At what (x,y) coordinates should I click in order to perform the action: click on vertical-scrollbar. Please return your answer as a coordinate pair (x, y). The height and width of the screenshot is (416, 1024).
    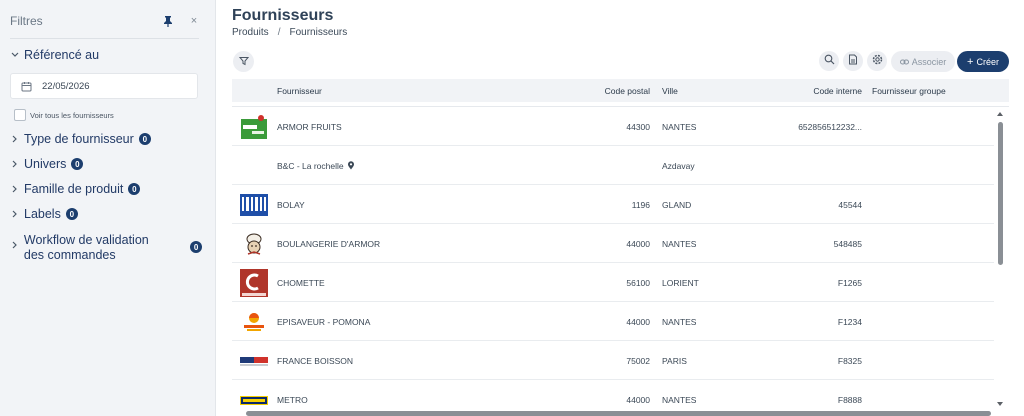
    Looking at the image, I should click on (1000, 258).